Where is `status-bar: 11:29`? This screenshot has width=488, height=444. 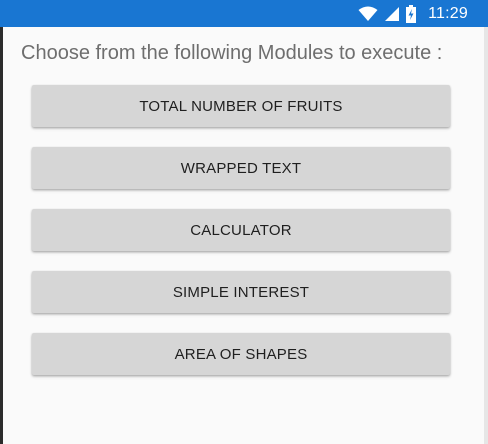
status-bar: 11:29 is located at coordinates (244, 13).